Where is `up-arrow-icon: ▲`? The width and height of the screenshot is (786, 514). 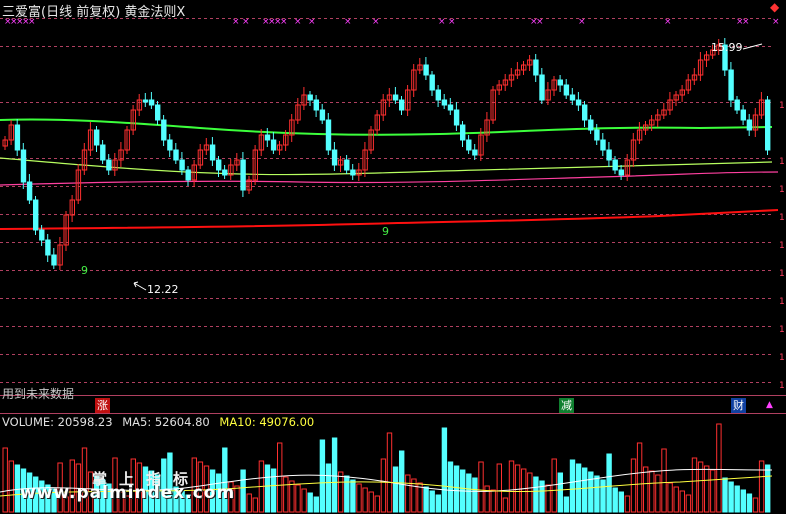
up-arrow-icon: ▲ is located at coordinates (769, 405).